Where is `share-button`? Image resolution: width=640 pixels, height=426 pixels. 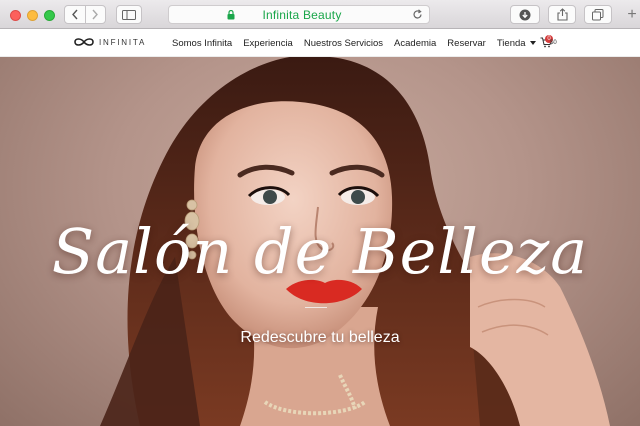
share-button is located at coordinates (562, 14).